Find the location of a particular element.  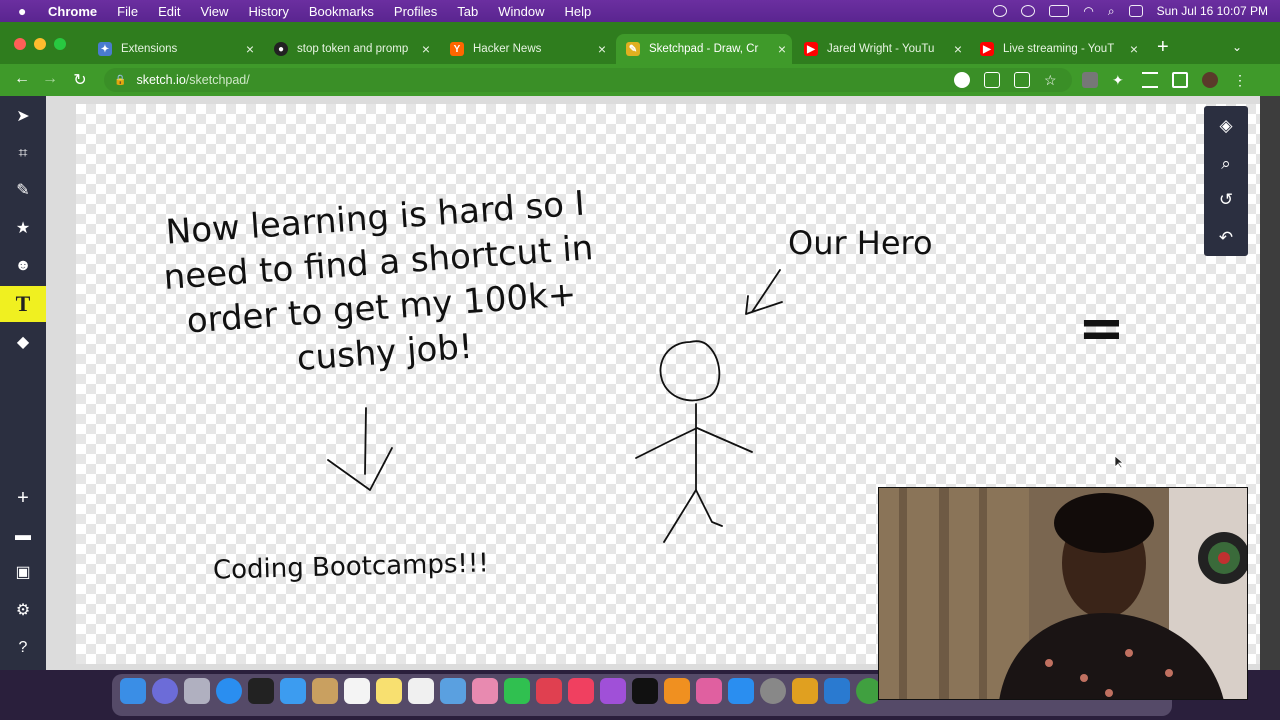

webcam-overlay is located at coordinates (1063, 593).